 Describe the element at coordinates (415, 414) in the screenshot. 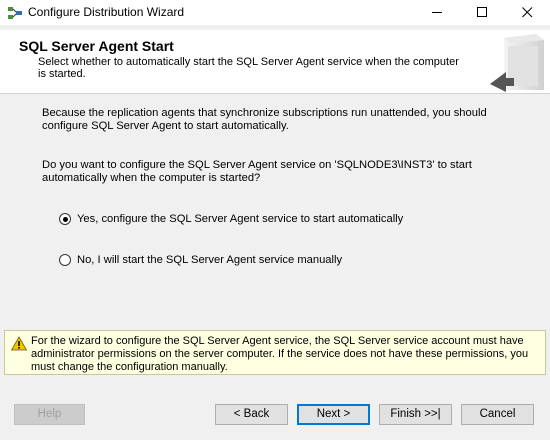

I see `finish-button: Finish >>|` at that location.